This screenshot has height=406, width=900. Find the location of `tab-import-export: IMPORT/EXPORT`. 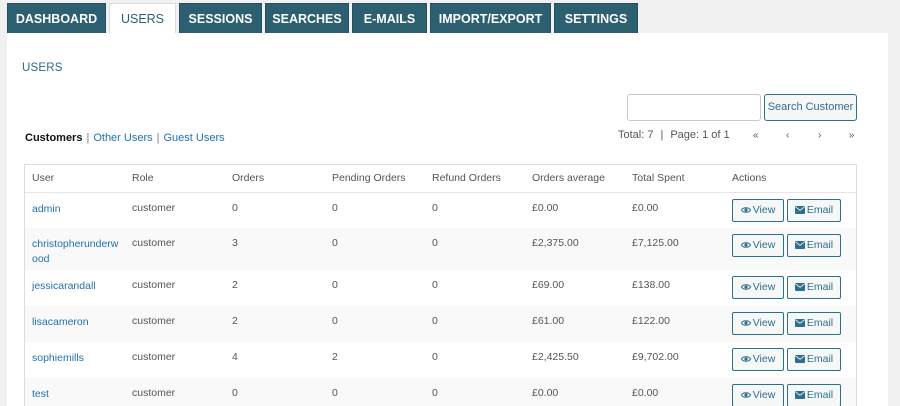

tab-import-export: IMPORT/EXPORT is located at coordinates (490, 18).